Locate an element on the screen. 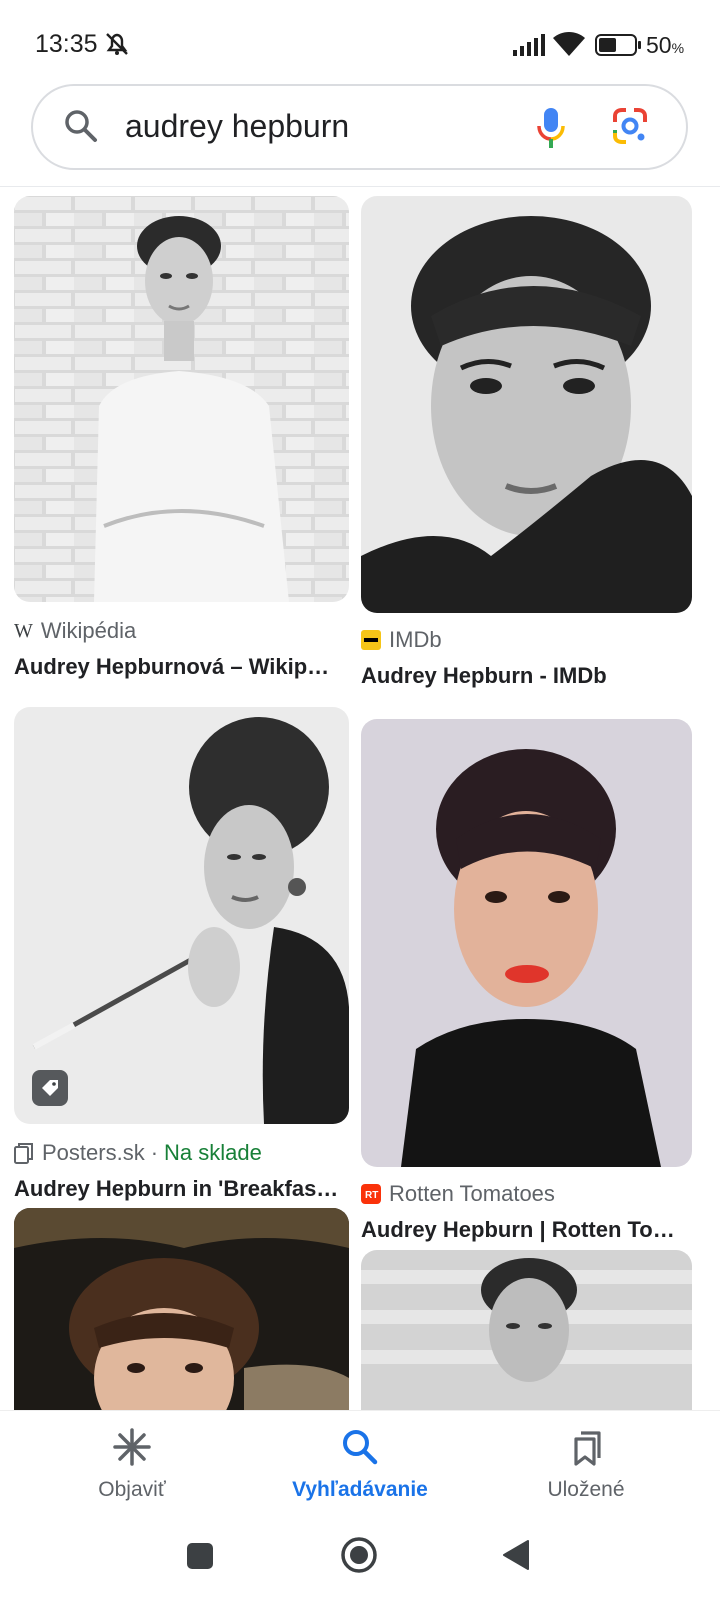  bottom-navigation: Objaviť Vyhľadávanie Uložené is located at coordinates (360, 1465).